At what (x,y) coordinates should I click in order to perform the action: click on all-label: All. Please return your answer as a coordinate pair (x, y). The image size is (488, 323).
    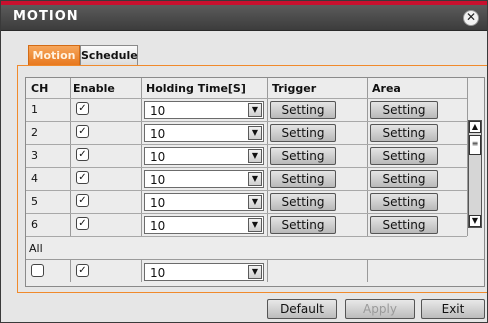
    Looking at the image, I should click on (36, 248).